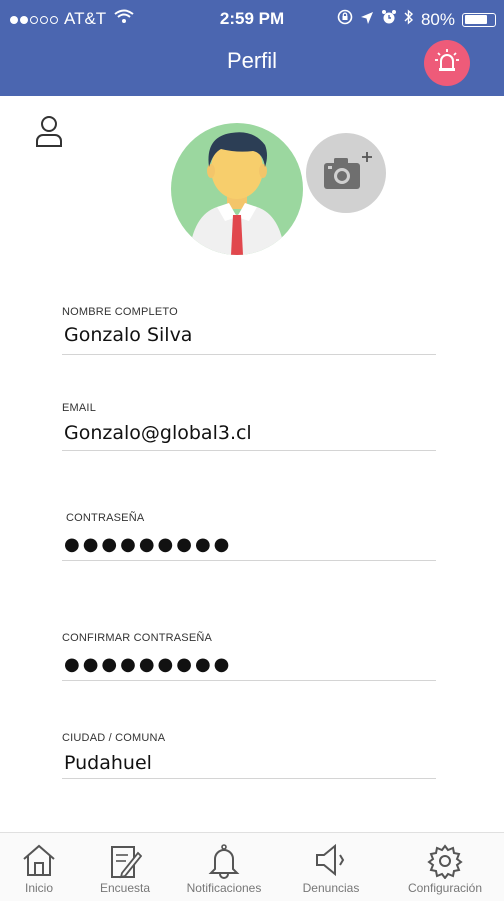  I want to click on alarm-siren-icon, so click(447, 63).